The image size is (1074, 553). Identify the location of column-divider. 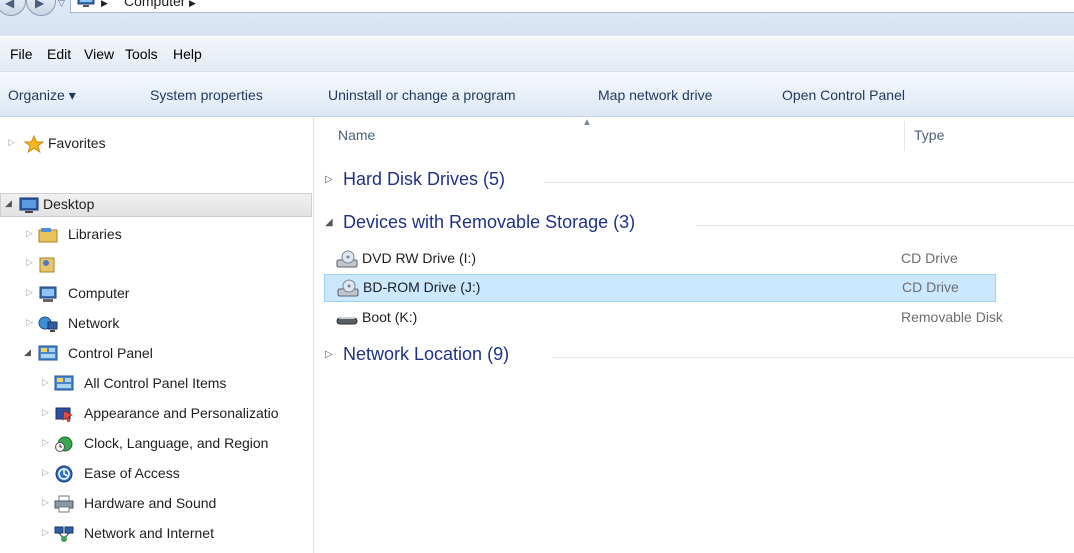
(904, 136).